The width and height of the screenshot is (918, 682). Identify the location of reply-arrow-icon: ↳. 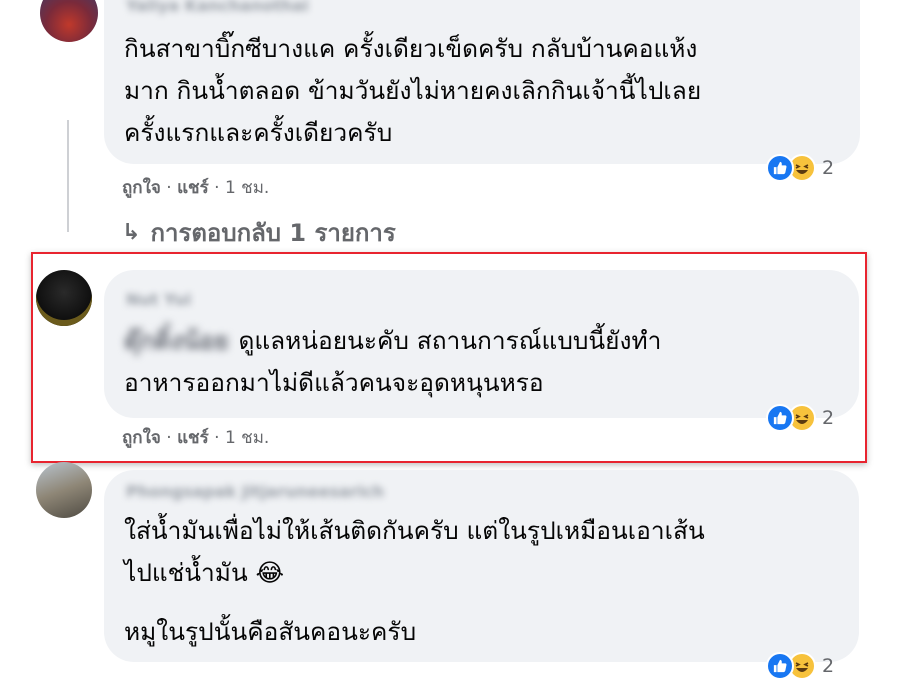
(131, 232).